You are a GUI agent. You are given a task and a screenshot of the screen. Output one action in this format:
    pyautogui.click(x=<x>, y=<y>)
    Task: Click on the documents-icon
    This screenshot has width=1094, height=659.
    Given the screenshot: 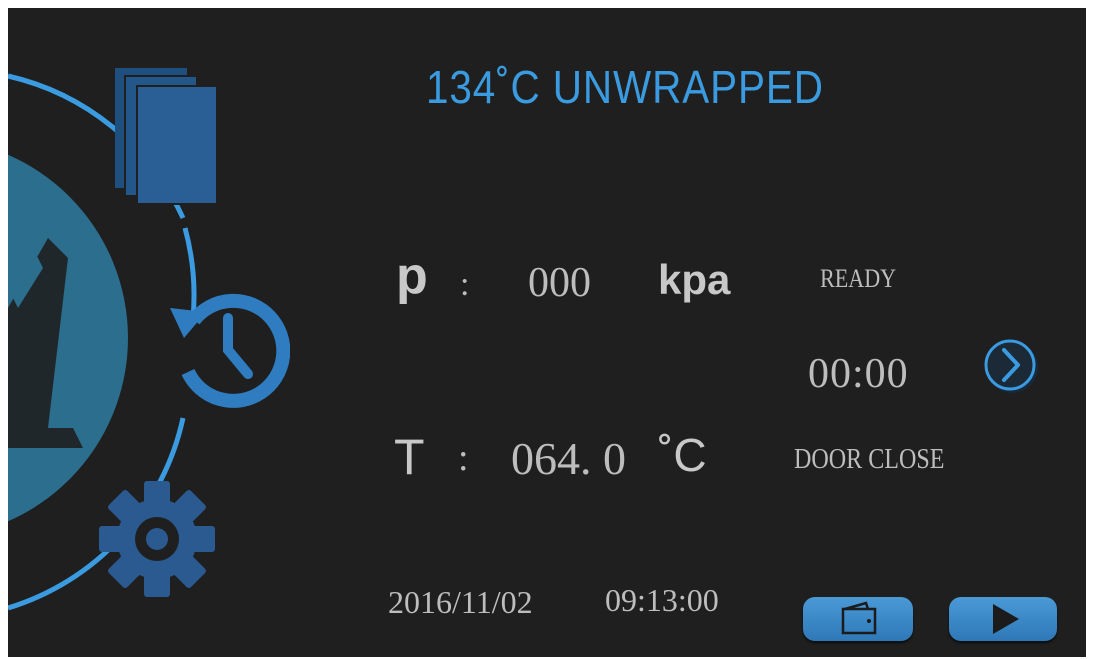 What is the action you would take?
    pyautogui.click(x=166, y=136)
    